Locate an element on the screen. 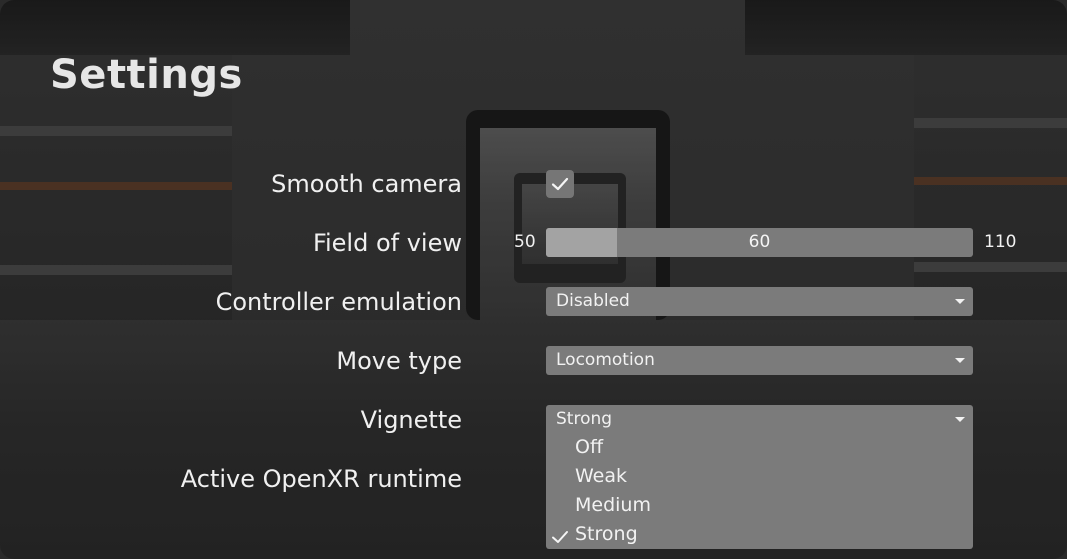 This screenshot has width=1067, height=559. move-type-select: Locomotion is located at coordinates (759, 360).